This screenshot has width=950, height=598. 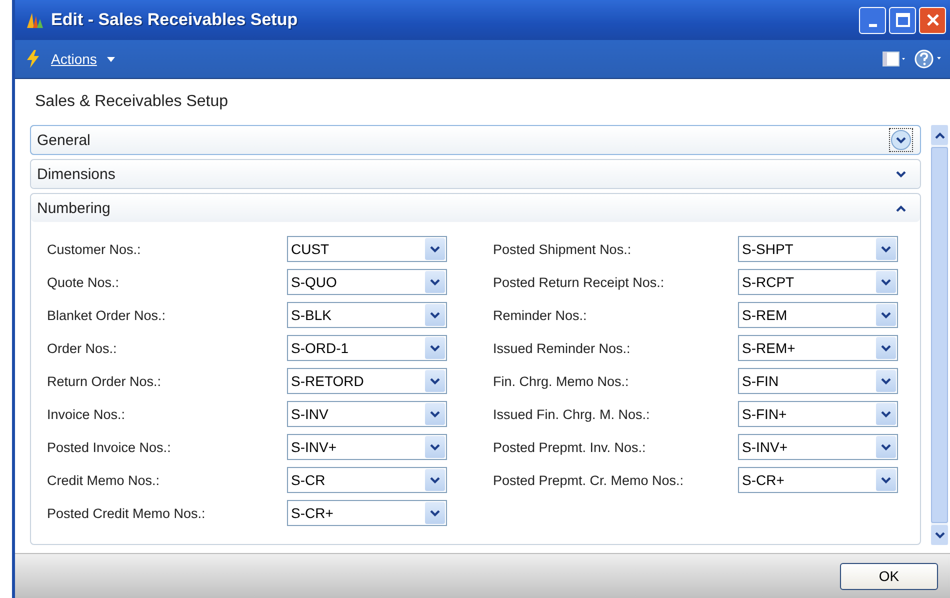 I want to click on dropdown-field: S-CR, so click(x=367, y=480).